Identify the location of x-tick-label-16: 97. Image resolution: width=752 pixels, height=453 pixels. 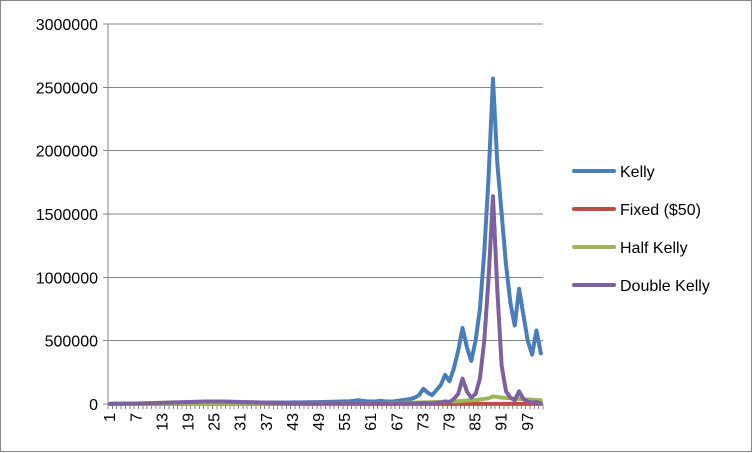
(528, 422).